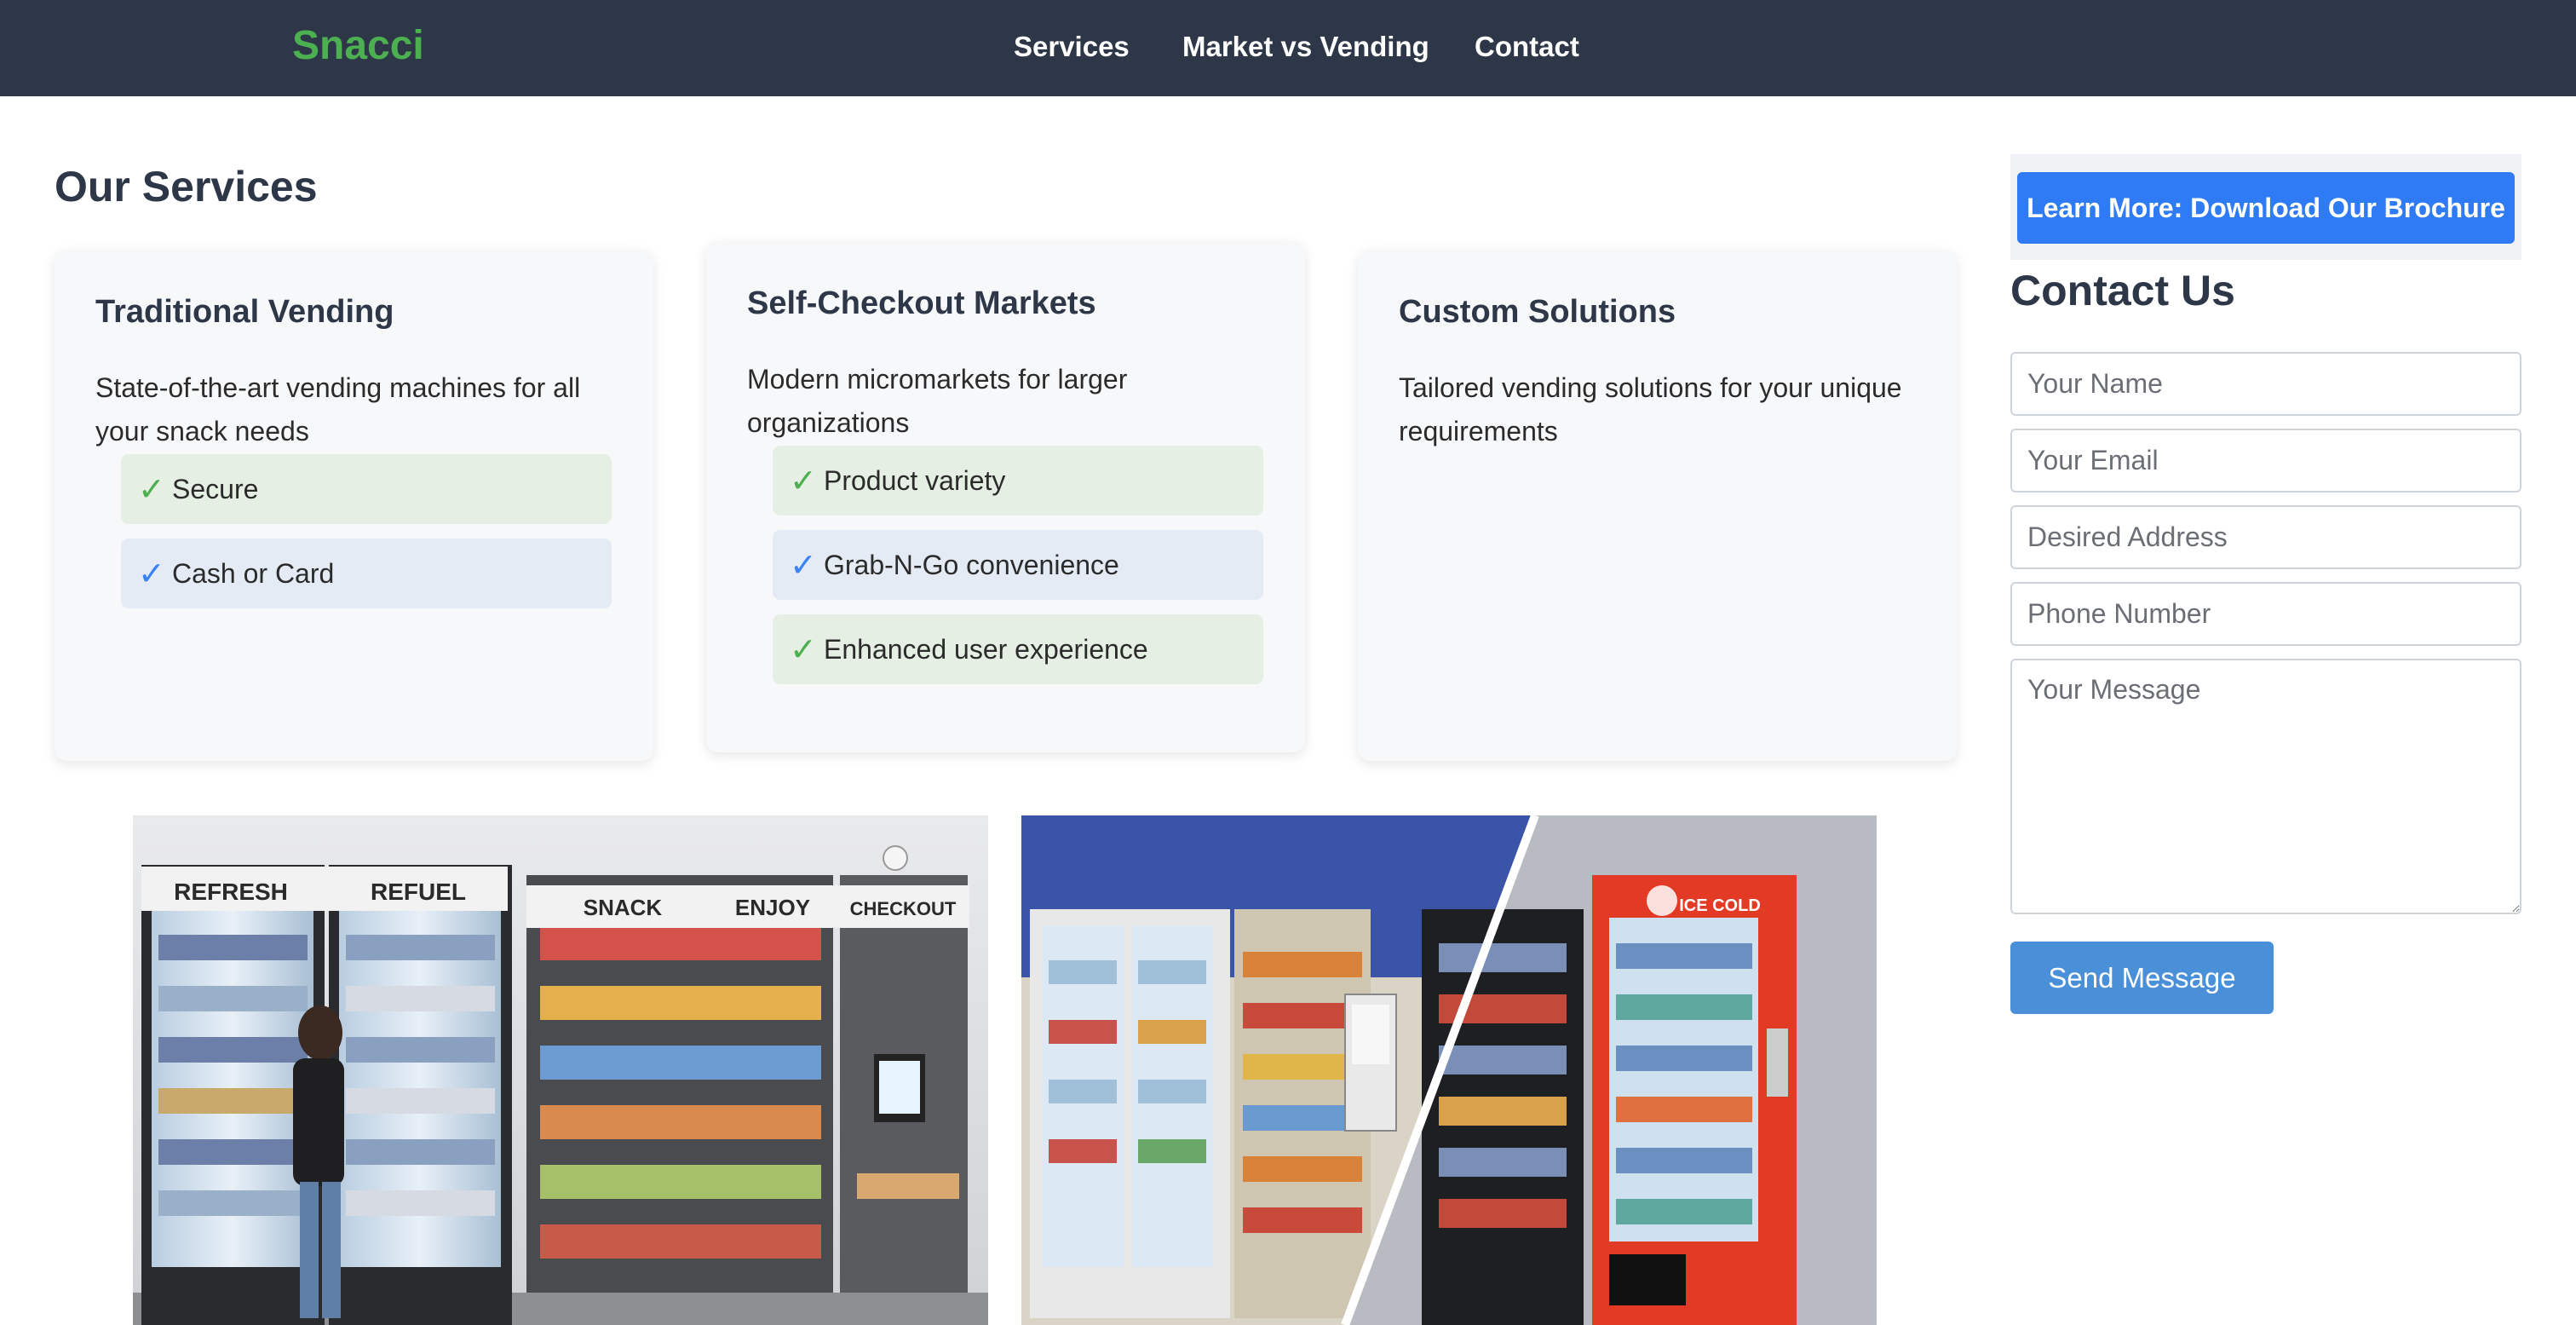 This screenshot has height=1325, width=2576. Describe the element at coordinates (187, 186) in the screenshot. I see `services-title: Our Services` at that location.